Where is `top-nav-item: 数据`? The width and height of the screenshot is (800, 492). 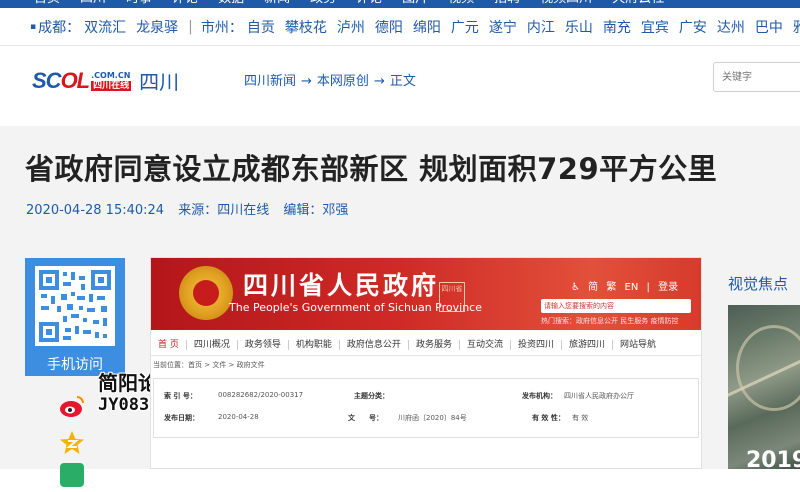 top-nav-item: 数据 is located at coordinates (231, 3).